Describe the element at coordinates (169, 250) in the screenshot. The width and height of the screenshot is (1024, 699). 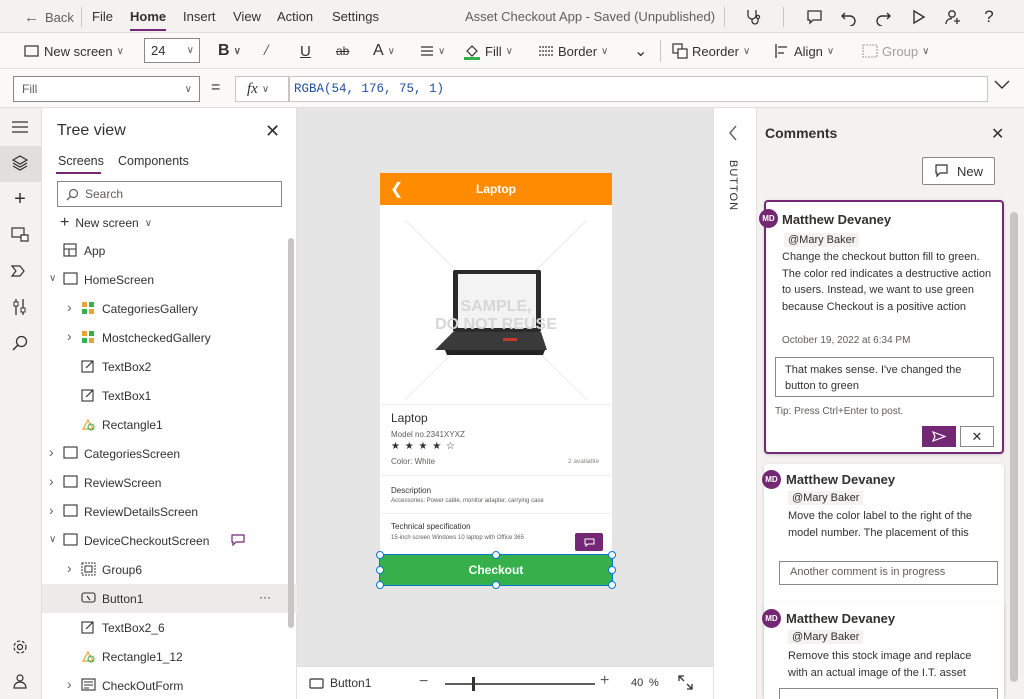
I see `tree-item-app: App` at that location.